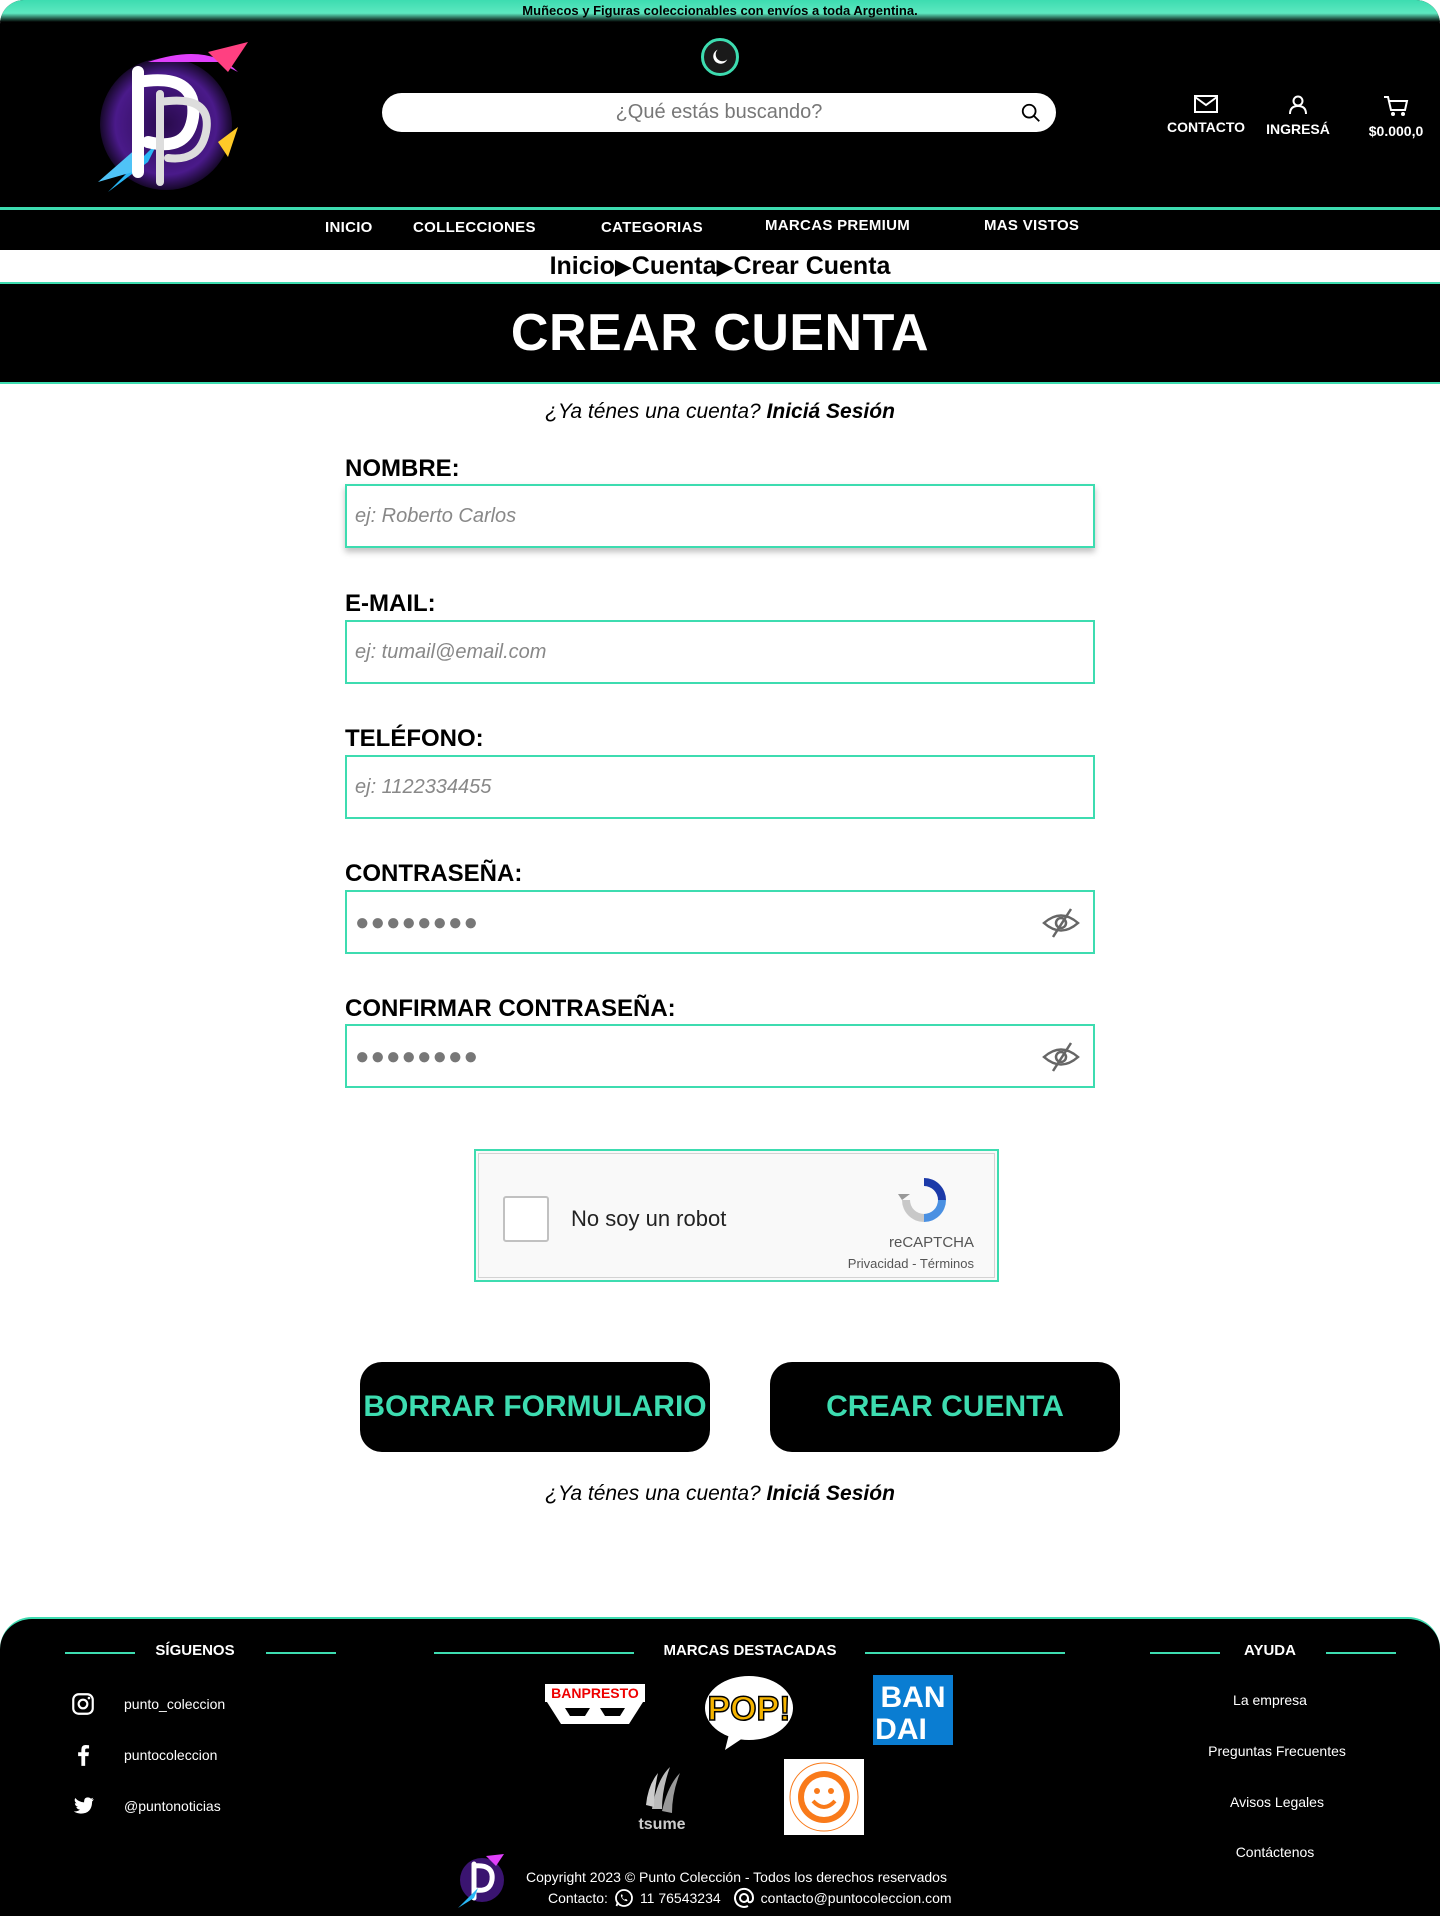 The height and width of the screenshot is (1916, 1440). Describe the element at coordinates (595, 1693) in the screenshot. I see `svg-text: BANPRESTO` at that location.